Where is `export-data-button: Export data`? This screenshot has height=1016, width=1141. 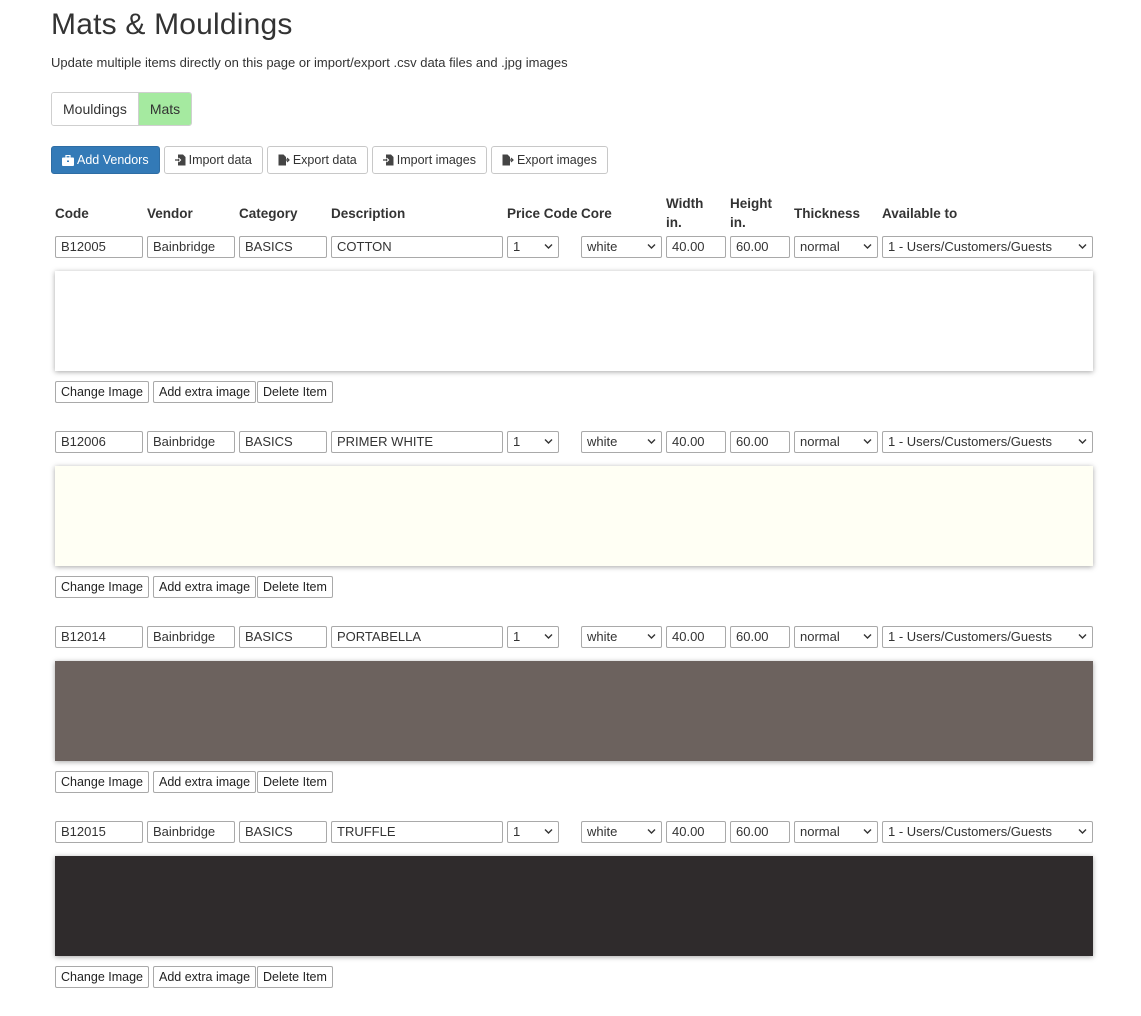 export-data-button: Export data is located at coordinates (317, 160).